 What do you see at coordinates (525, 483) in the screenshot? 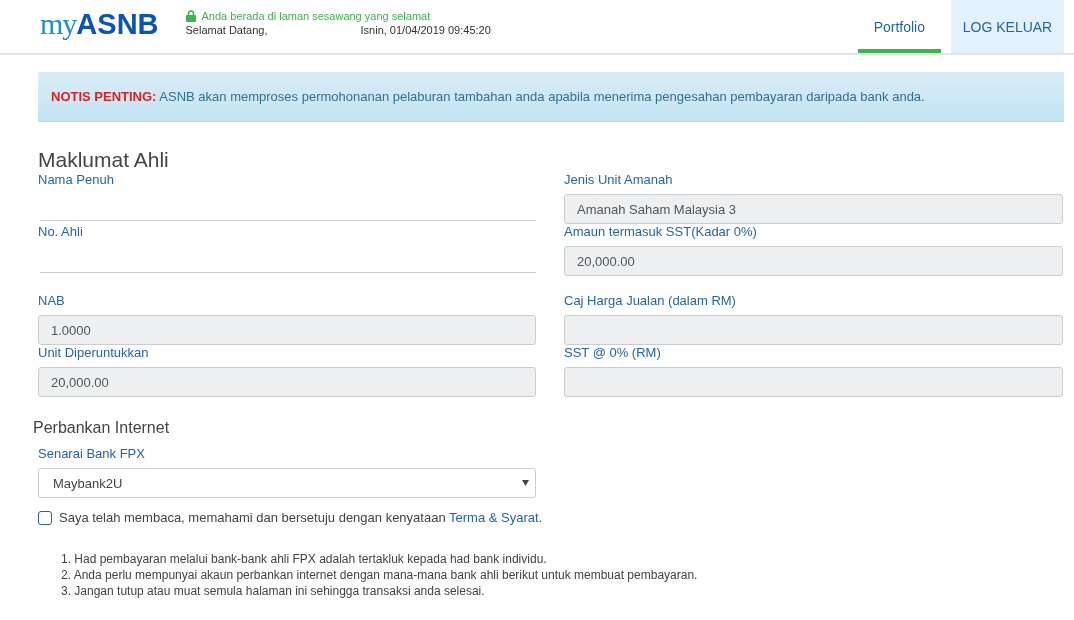
I see `caret-icon` at bounding box center [525, 483].